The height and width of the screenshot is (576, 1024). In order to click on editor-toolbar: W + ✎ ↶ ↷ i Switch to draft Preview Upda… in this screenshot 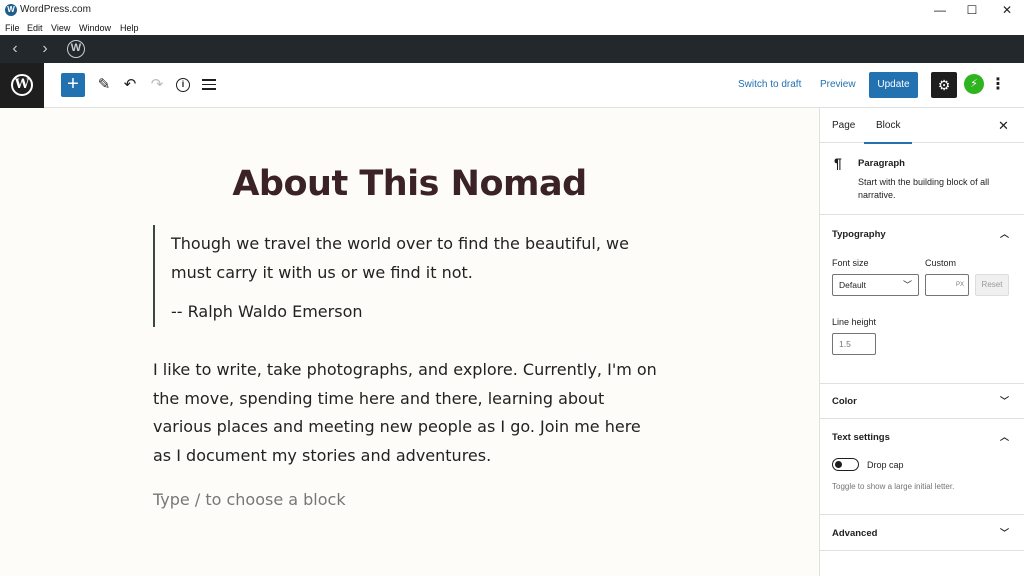, I will do `click(512, 85)`.